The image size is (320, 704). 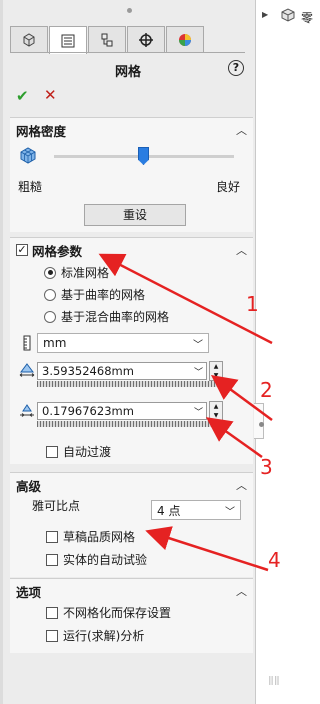 What do you see at coordinates (266, 390) in the screenshot?
I see `annotation-number-2: 2` at bounding box center [266, 390].